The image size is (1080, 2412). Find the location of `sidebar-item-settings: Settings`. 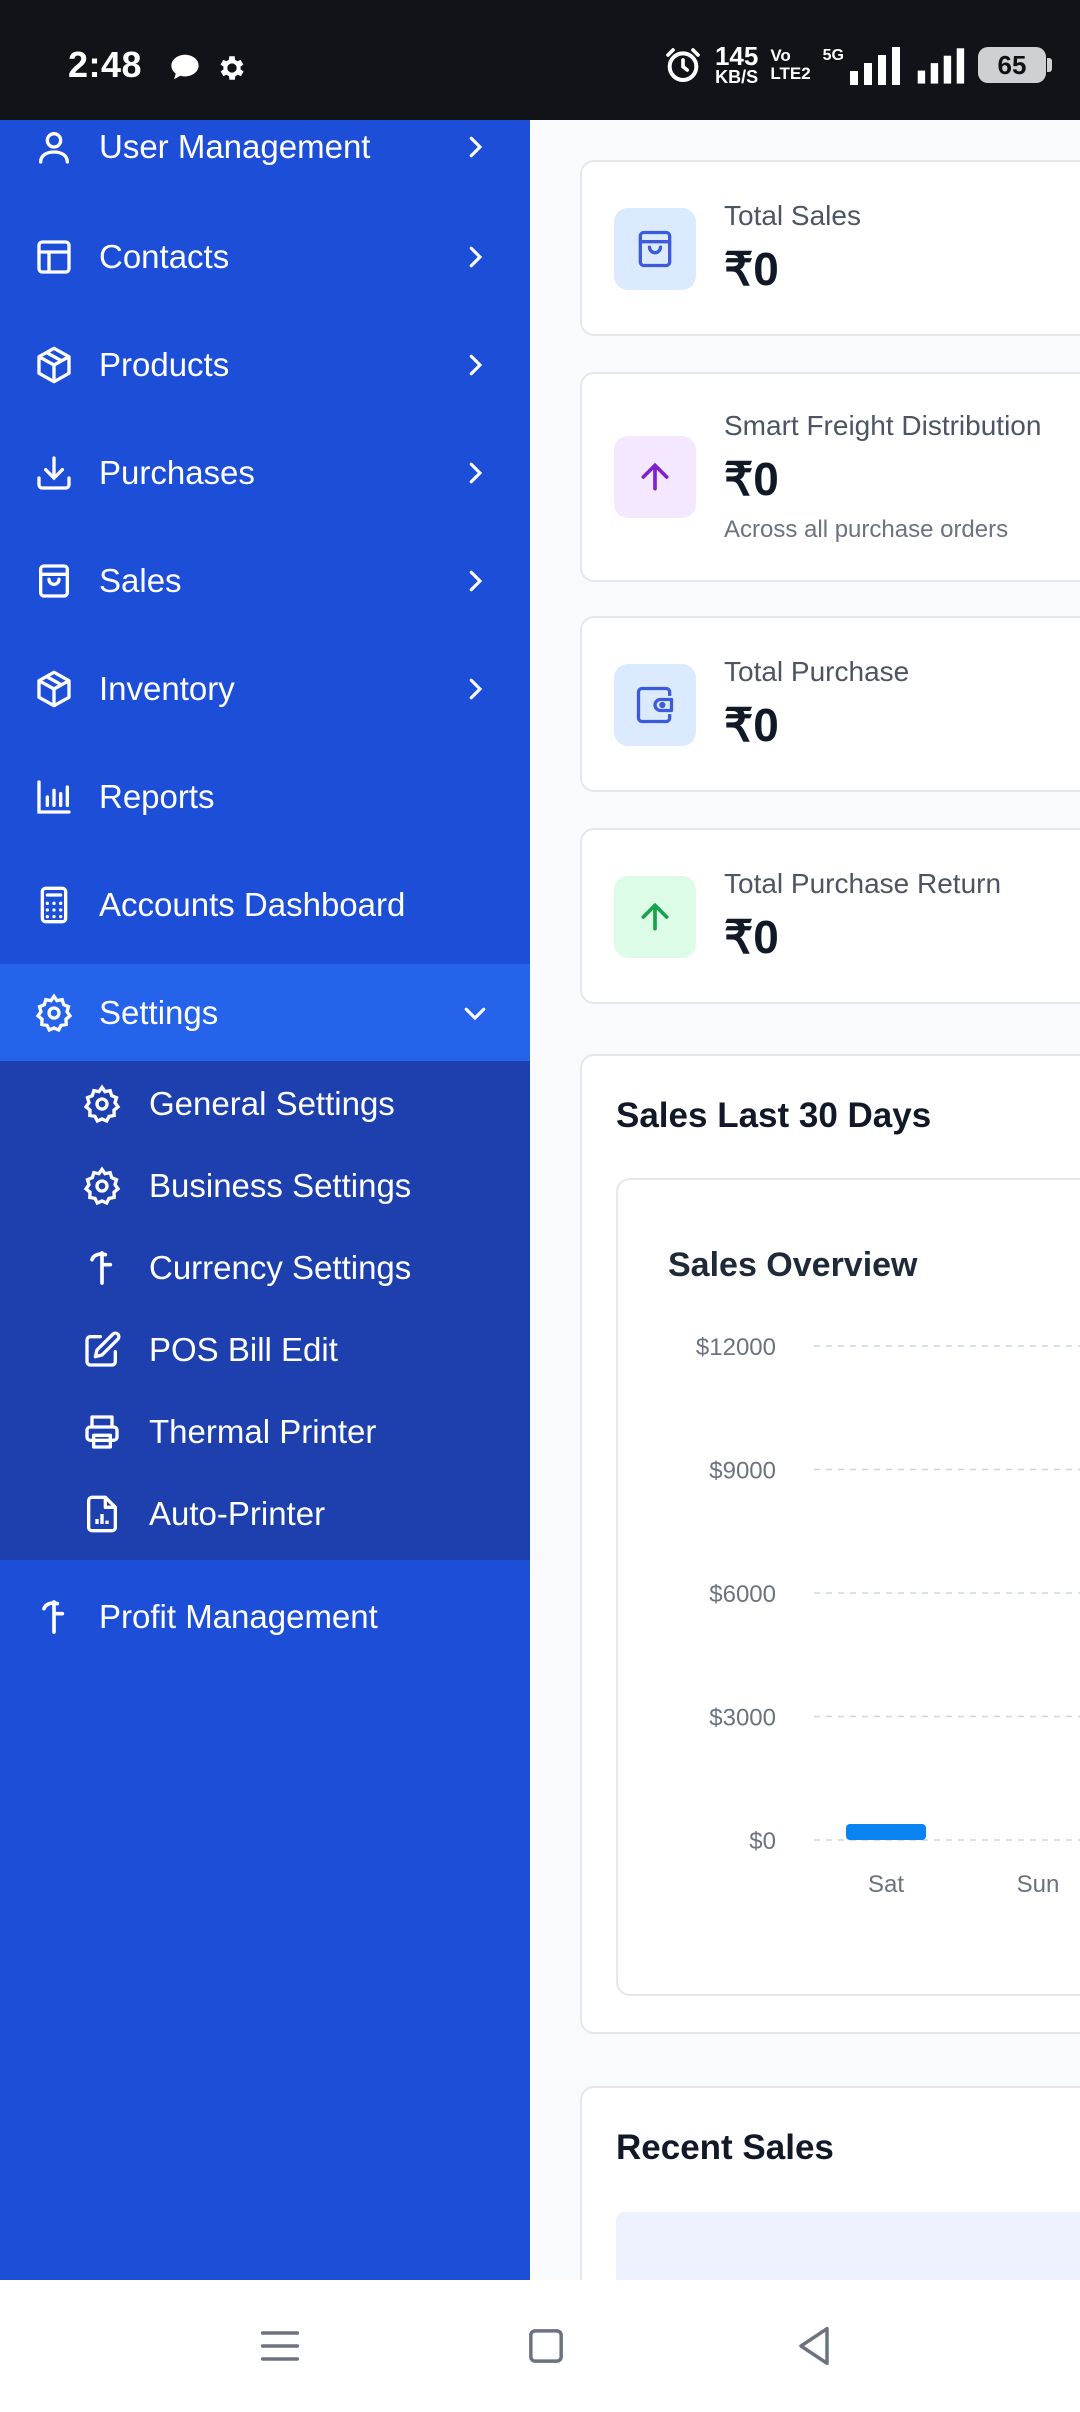

sidebar-item-settings: Settings is located at coordinates (265, 1013).